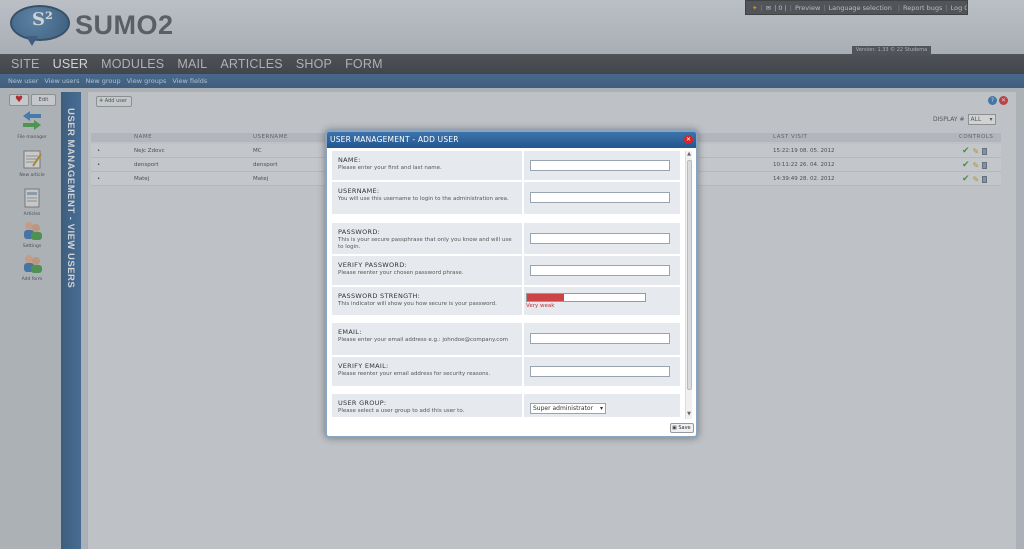 Image resolution: width=1024 pixels, height=549 pixels. I want to click on username-input, so click(600, 197).